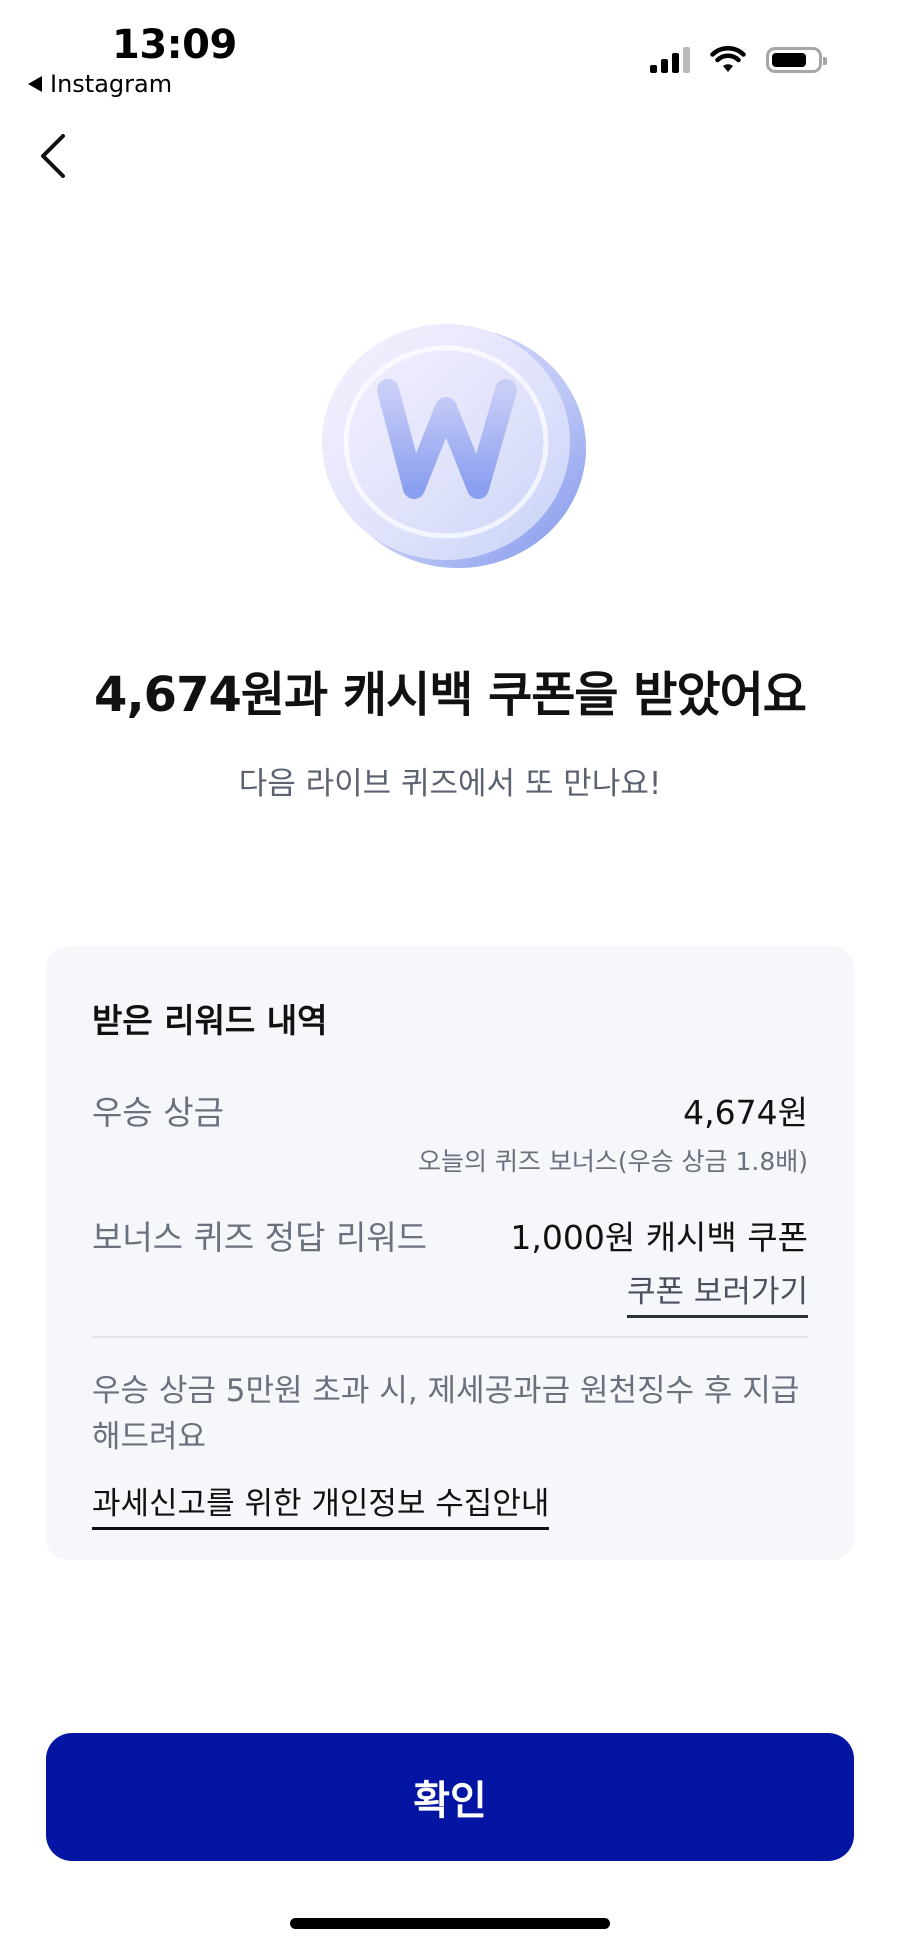 Image resolution: width=900 pixels, height=1951 pixels. I want to click on card-divider, so click(450, 1337).